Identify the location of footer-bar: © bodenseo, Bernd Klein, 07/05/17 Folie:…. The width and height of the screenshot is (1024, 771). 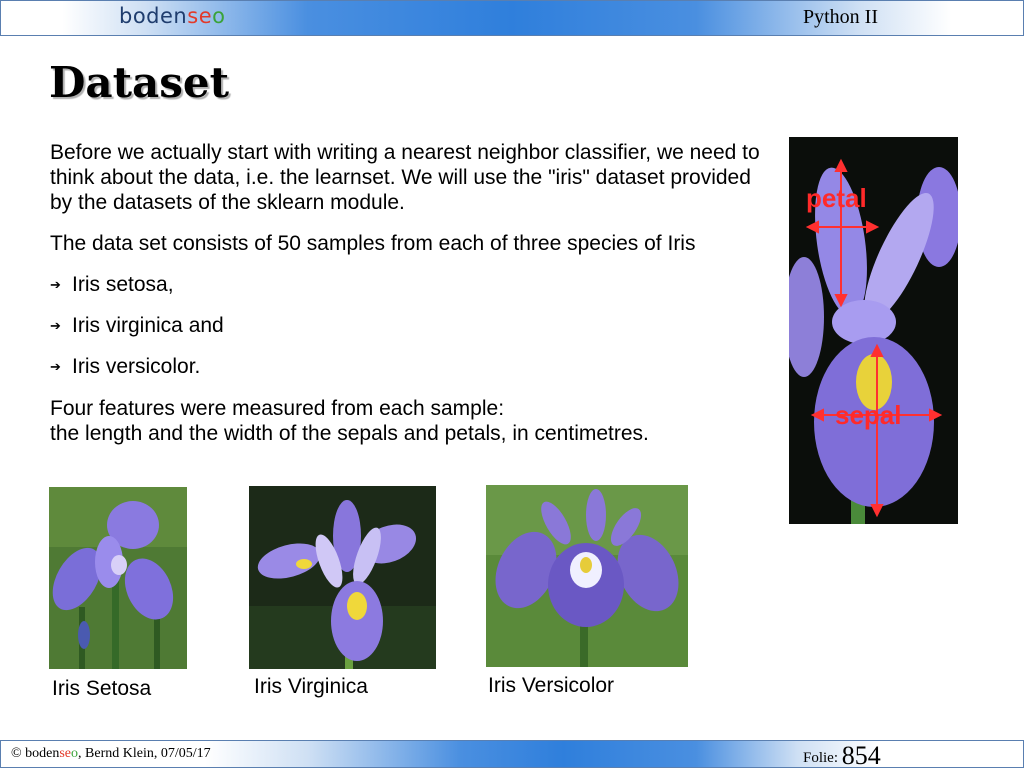
(512, 755).